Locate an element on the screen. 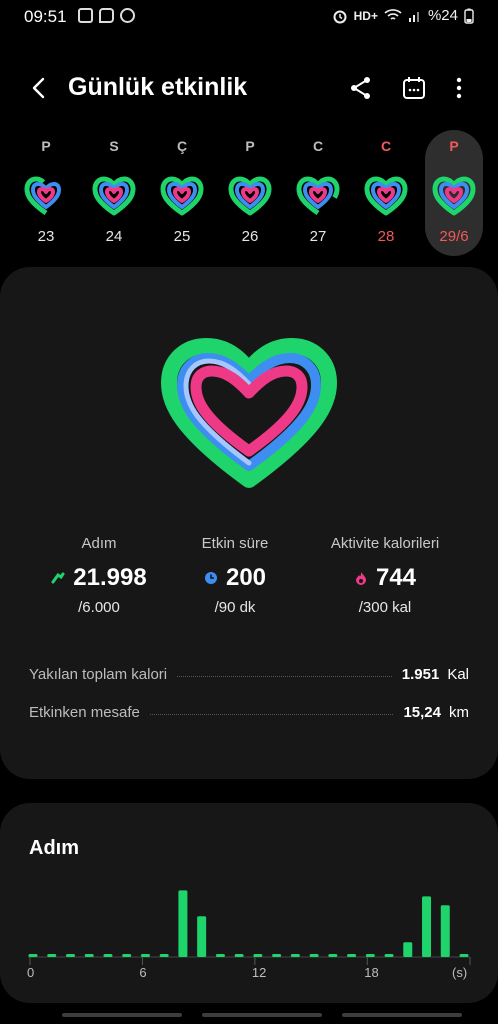  steps-value: 21.998 is located at coordinates (110, 577).